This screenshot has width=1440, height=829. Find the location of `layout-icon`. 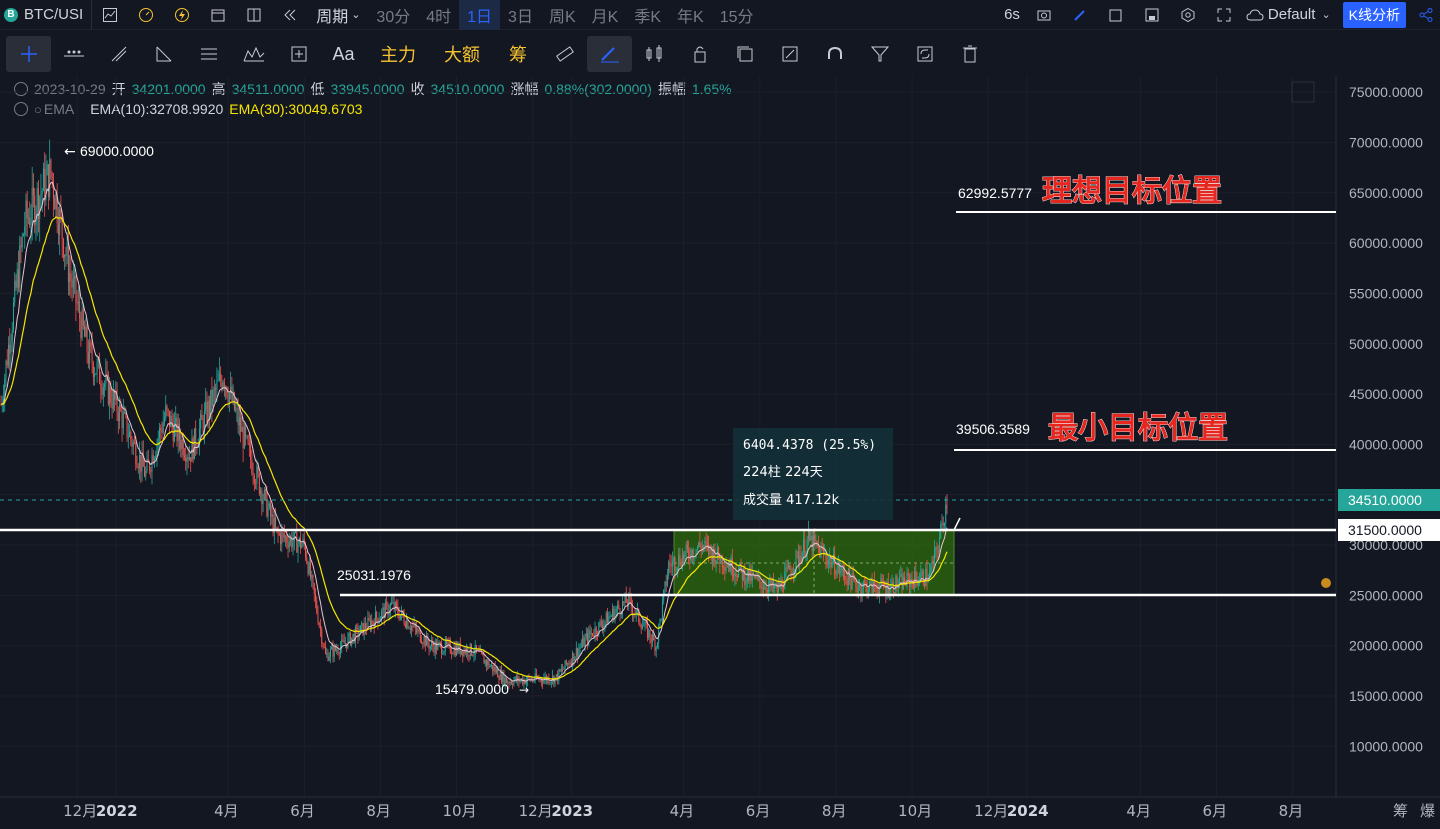

layout-icon is located at coordinates (254, 15).